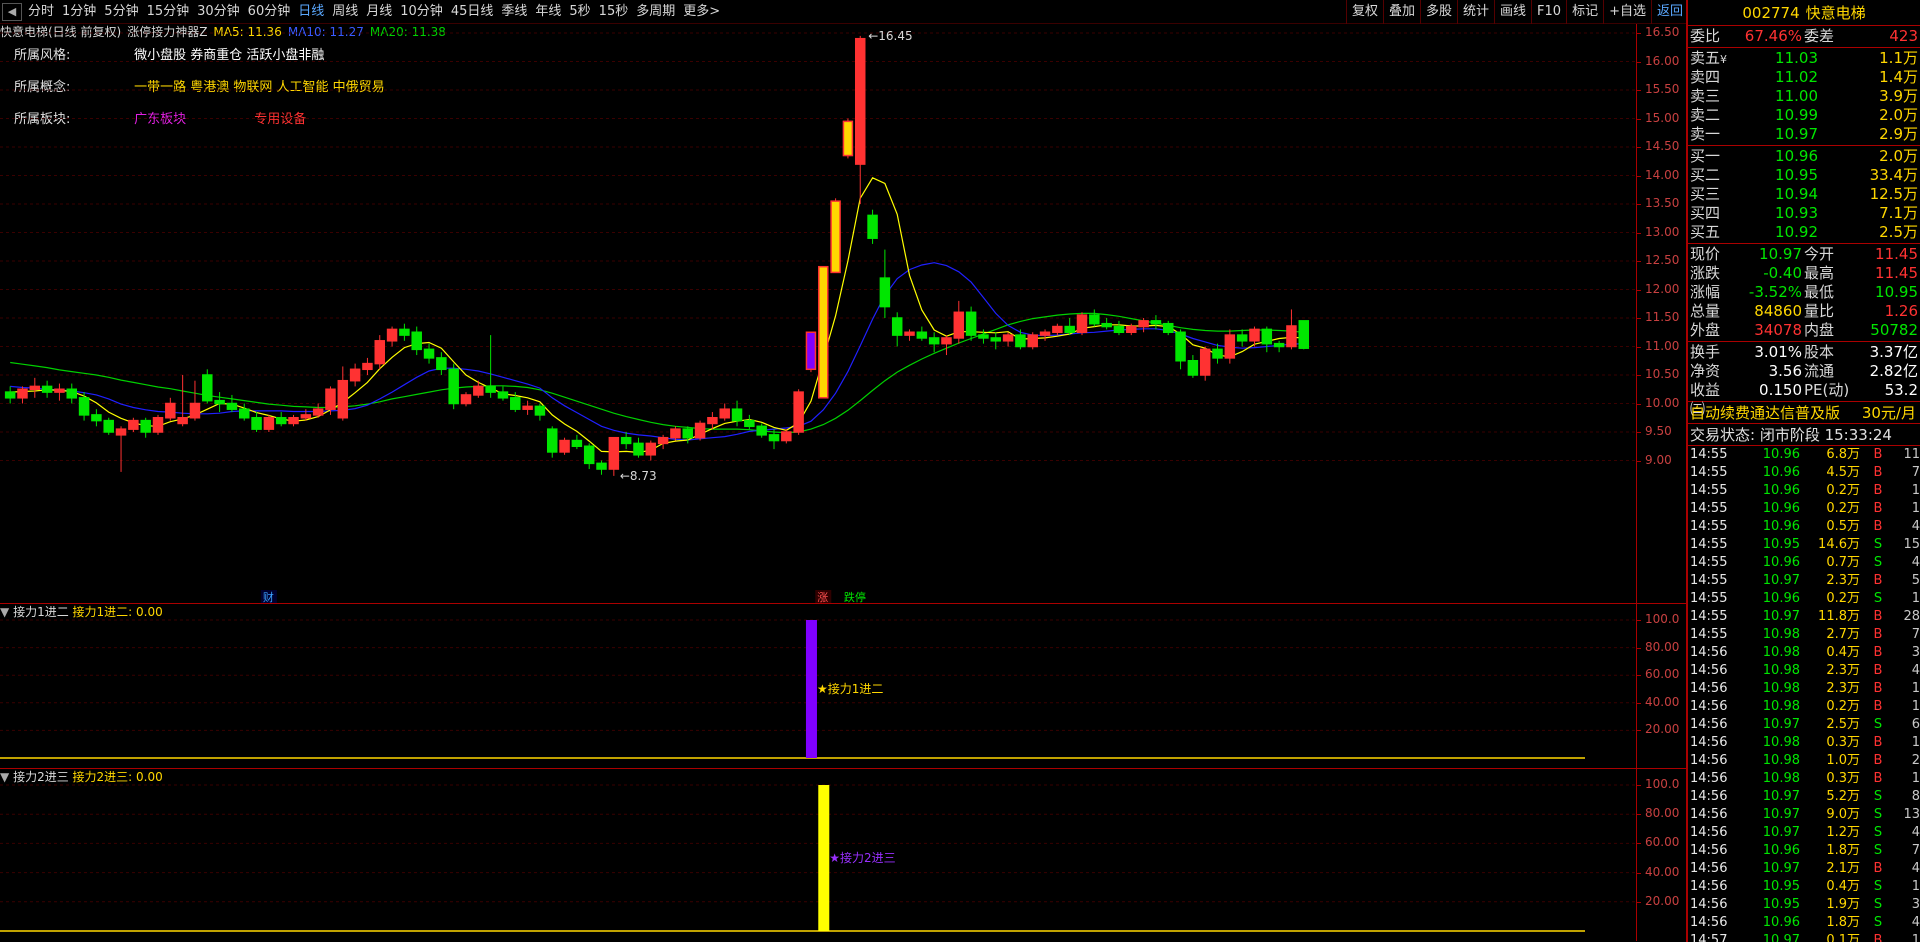 The width and height of the screenshot is (1920, 942). I want to click on toolbar-button: F10, so click(1548, 12).